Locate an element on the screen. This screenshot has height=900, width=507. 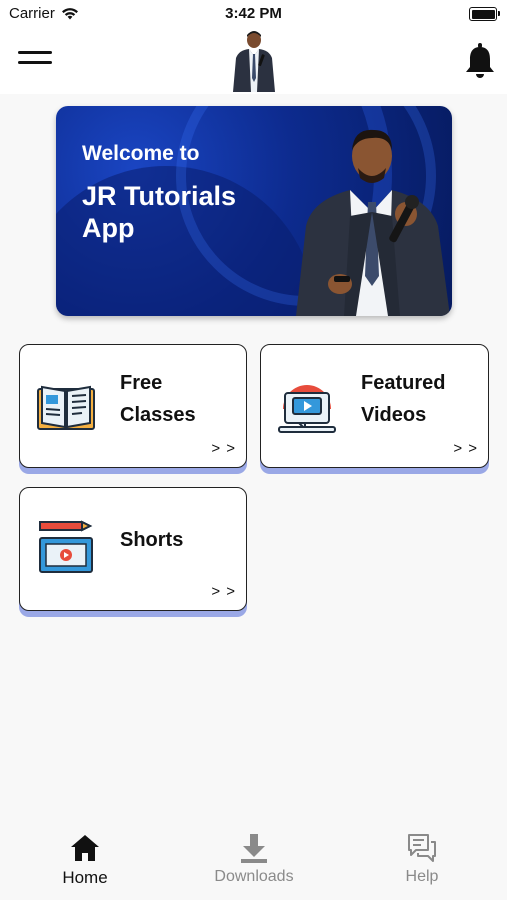
nav-item-help: Help is located at coordinates (422, 859).